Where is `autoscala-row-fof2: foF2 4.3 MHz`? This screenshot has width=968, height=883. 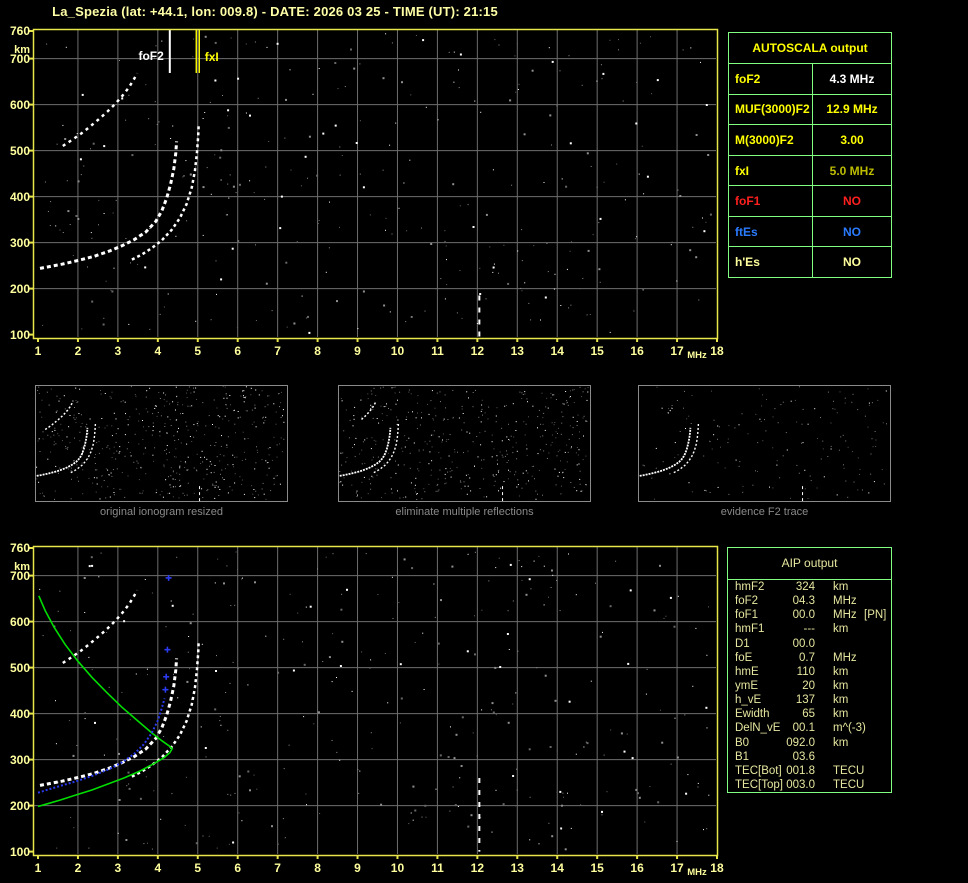
autoscala-row-fof2: foF2 4.3 MHz is located at coordinates (810, 78).